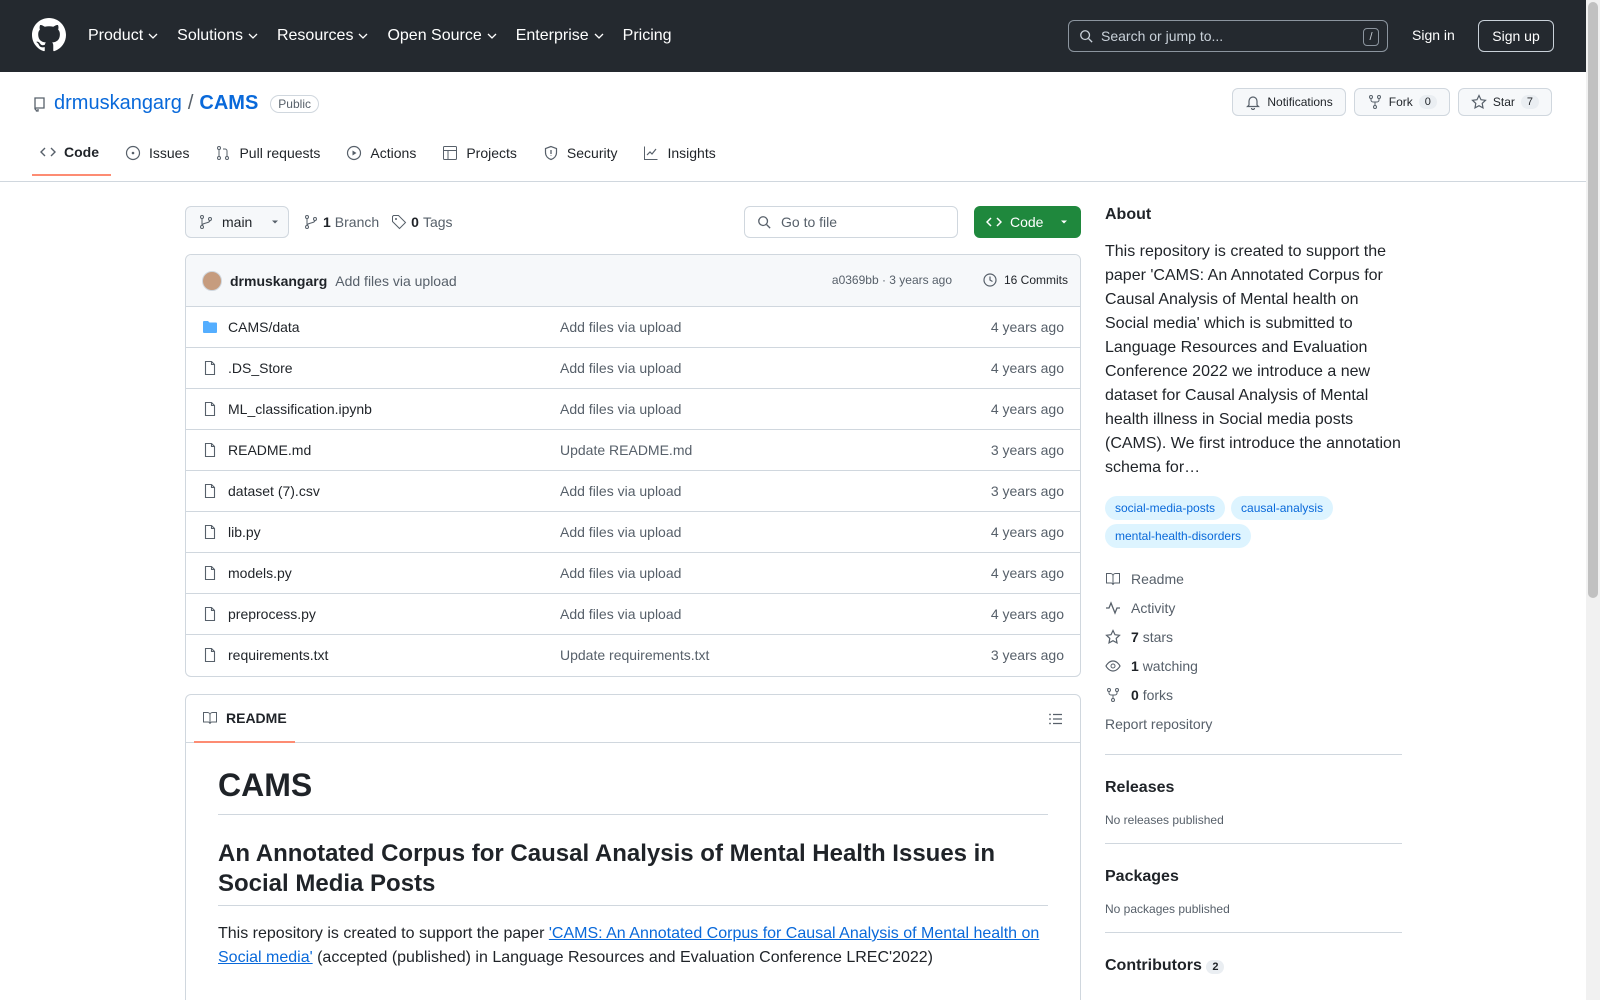 The height and width of the screenshot is (1000, 1600). Describe the element at coordinates (1158, 636) in the screenshot. I see `stars-label: stars` at that location.